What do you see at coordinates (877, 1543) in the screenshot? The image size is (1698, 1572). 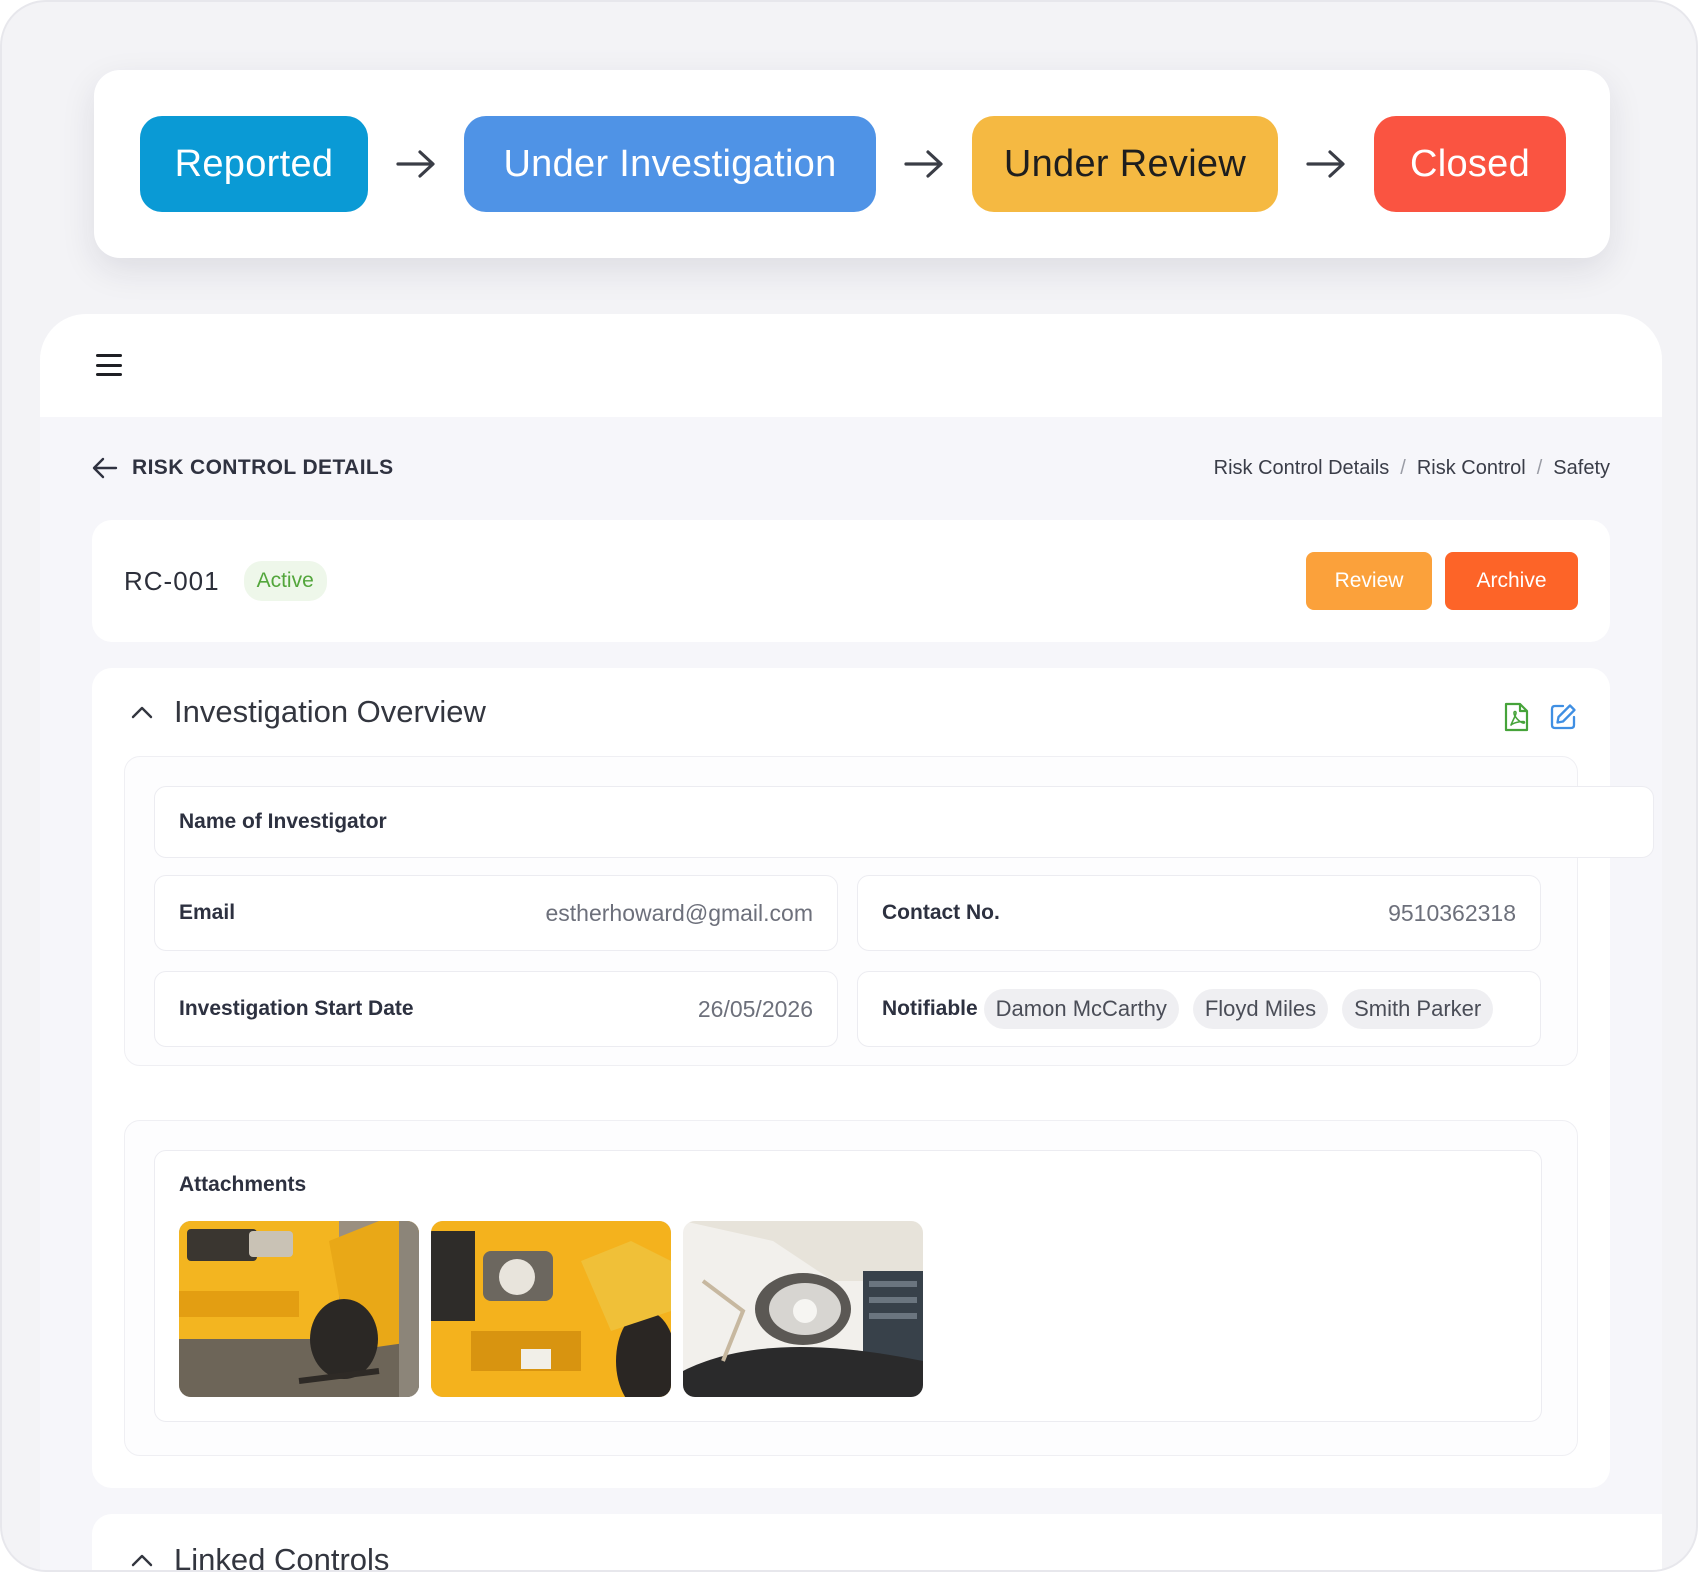 I see `linked-controls-card: Linked Controls` at bounding box center [877, 1543].